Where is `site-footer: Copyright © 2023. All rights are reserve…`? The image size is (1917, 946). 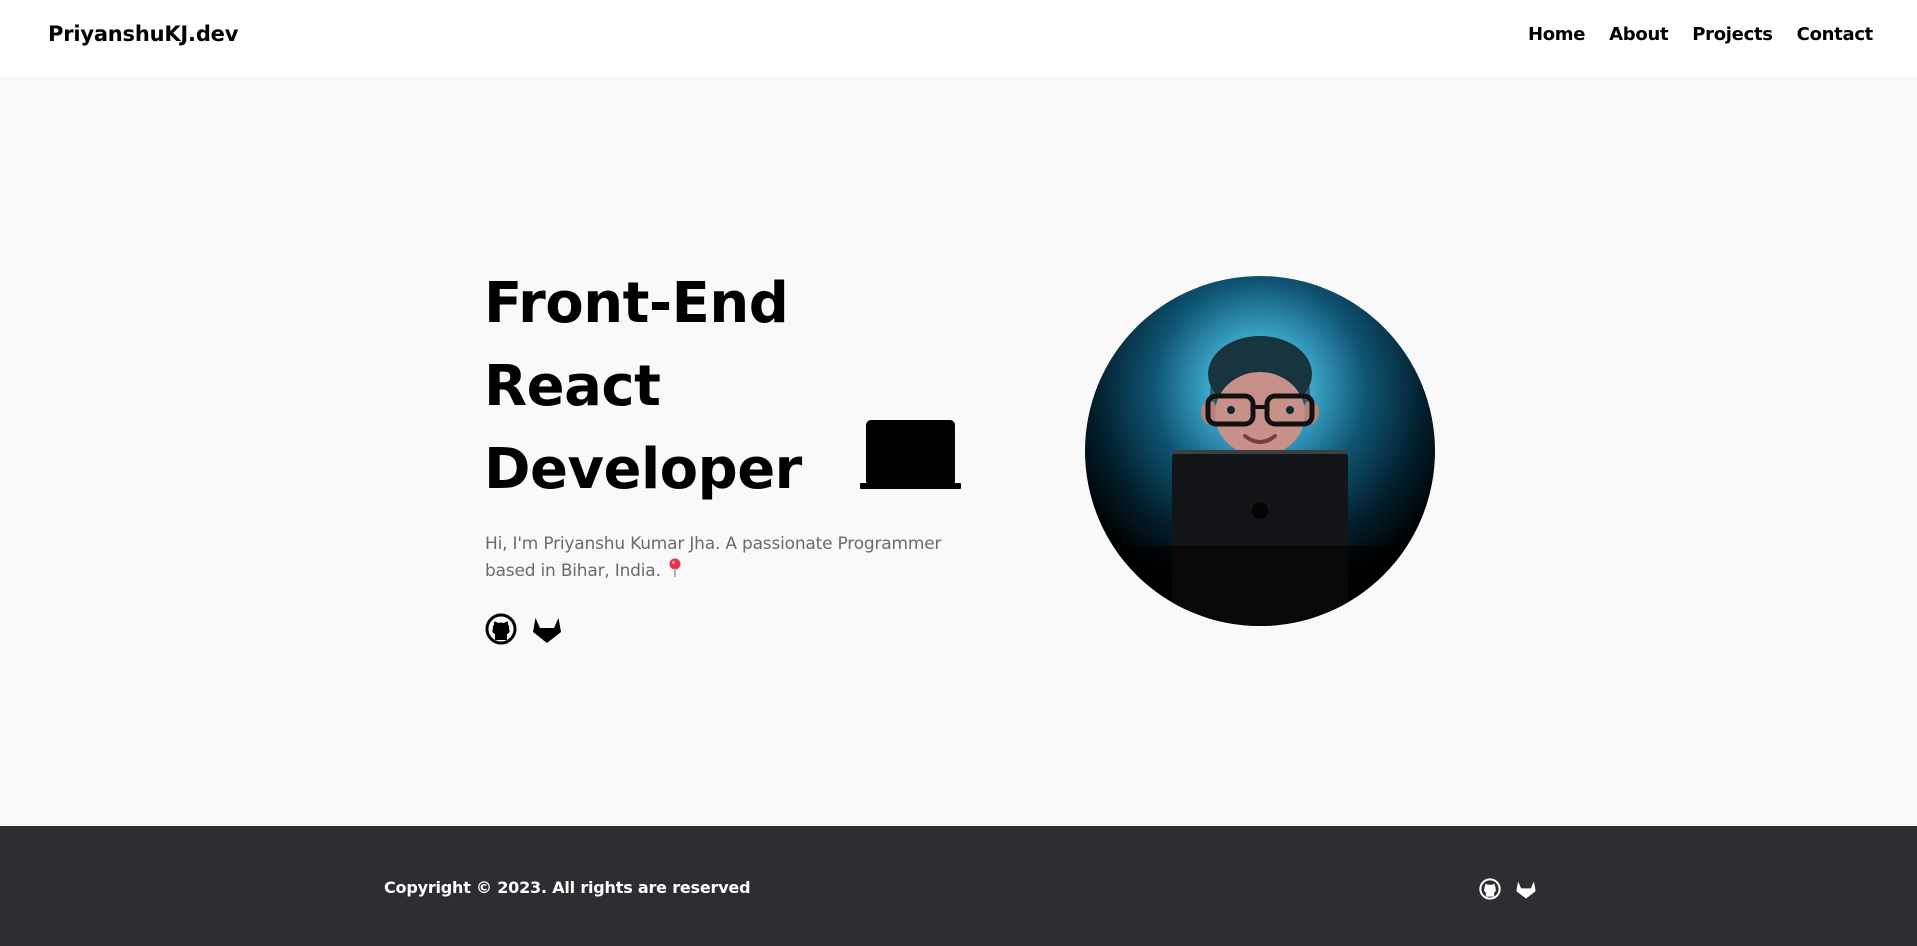 site-footer: Copyright © 2023. All rights are reserve… is located at coordinates (958, 886).